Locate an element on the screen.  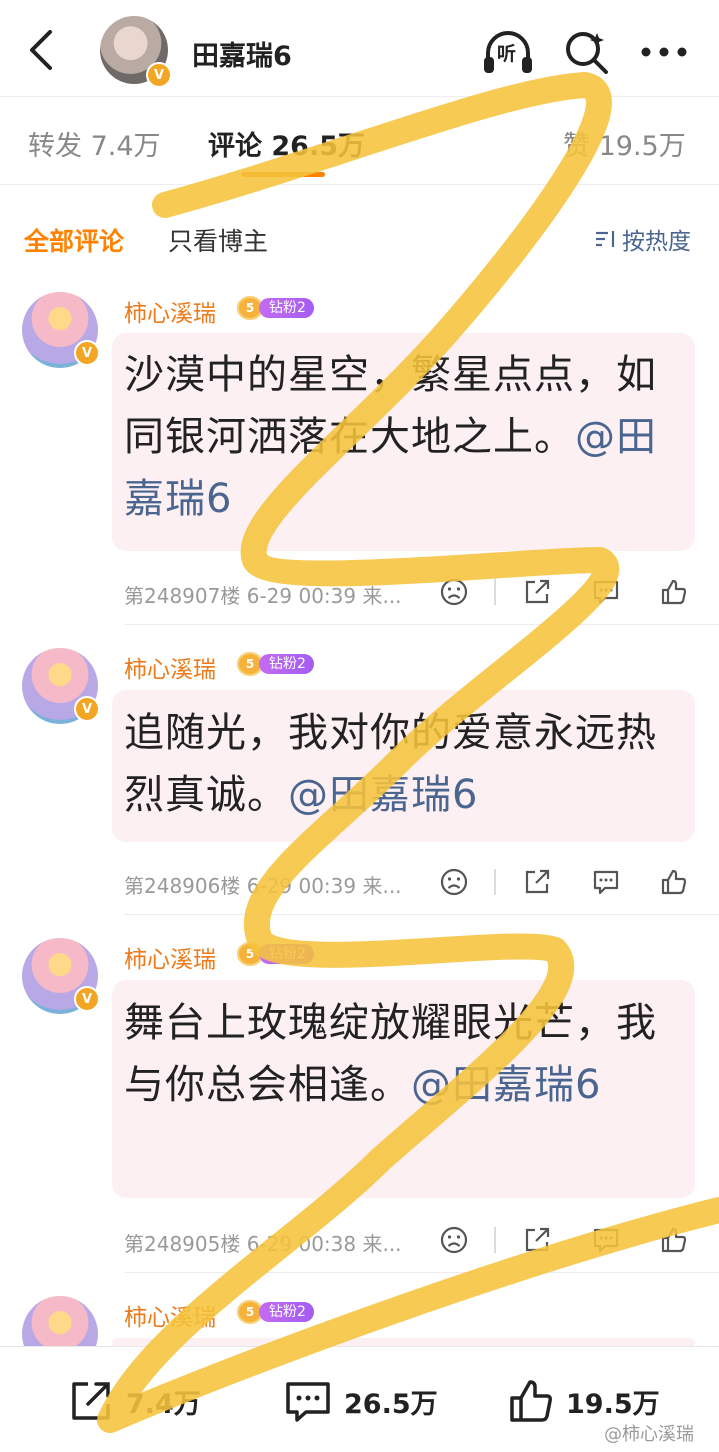
comment-time: 6-29 00:38 is located at coordinates (301, 1244).